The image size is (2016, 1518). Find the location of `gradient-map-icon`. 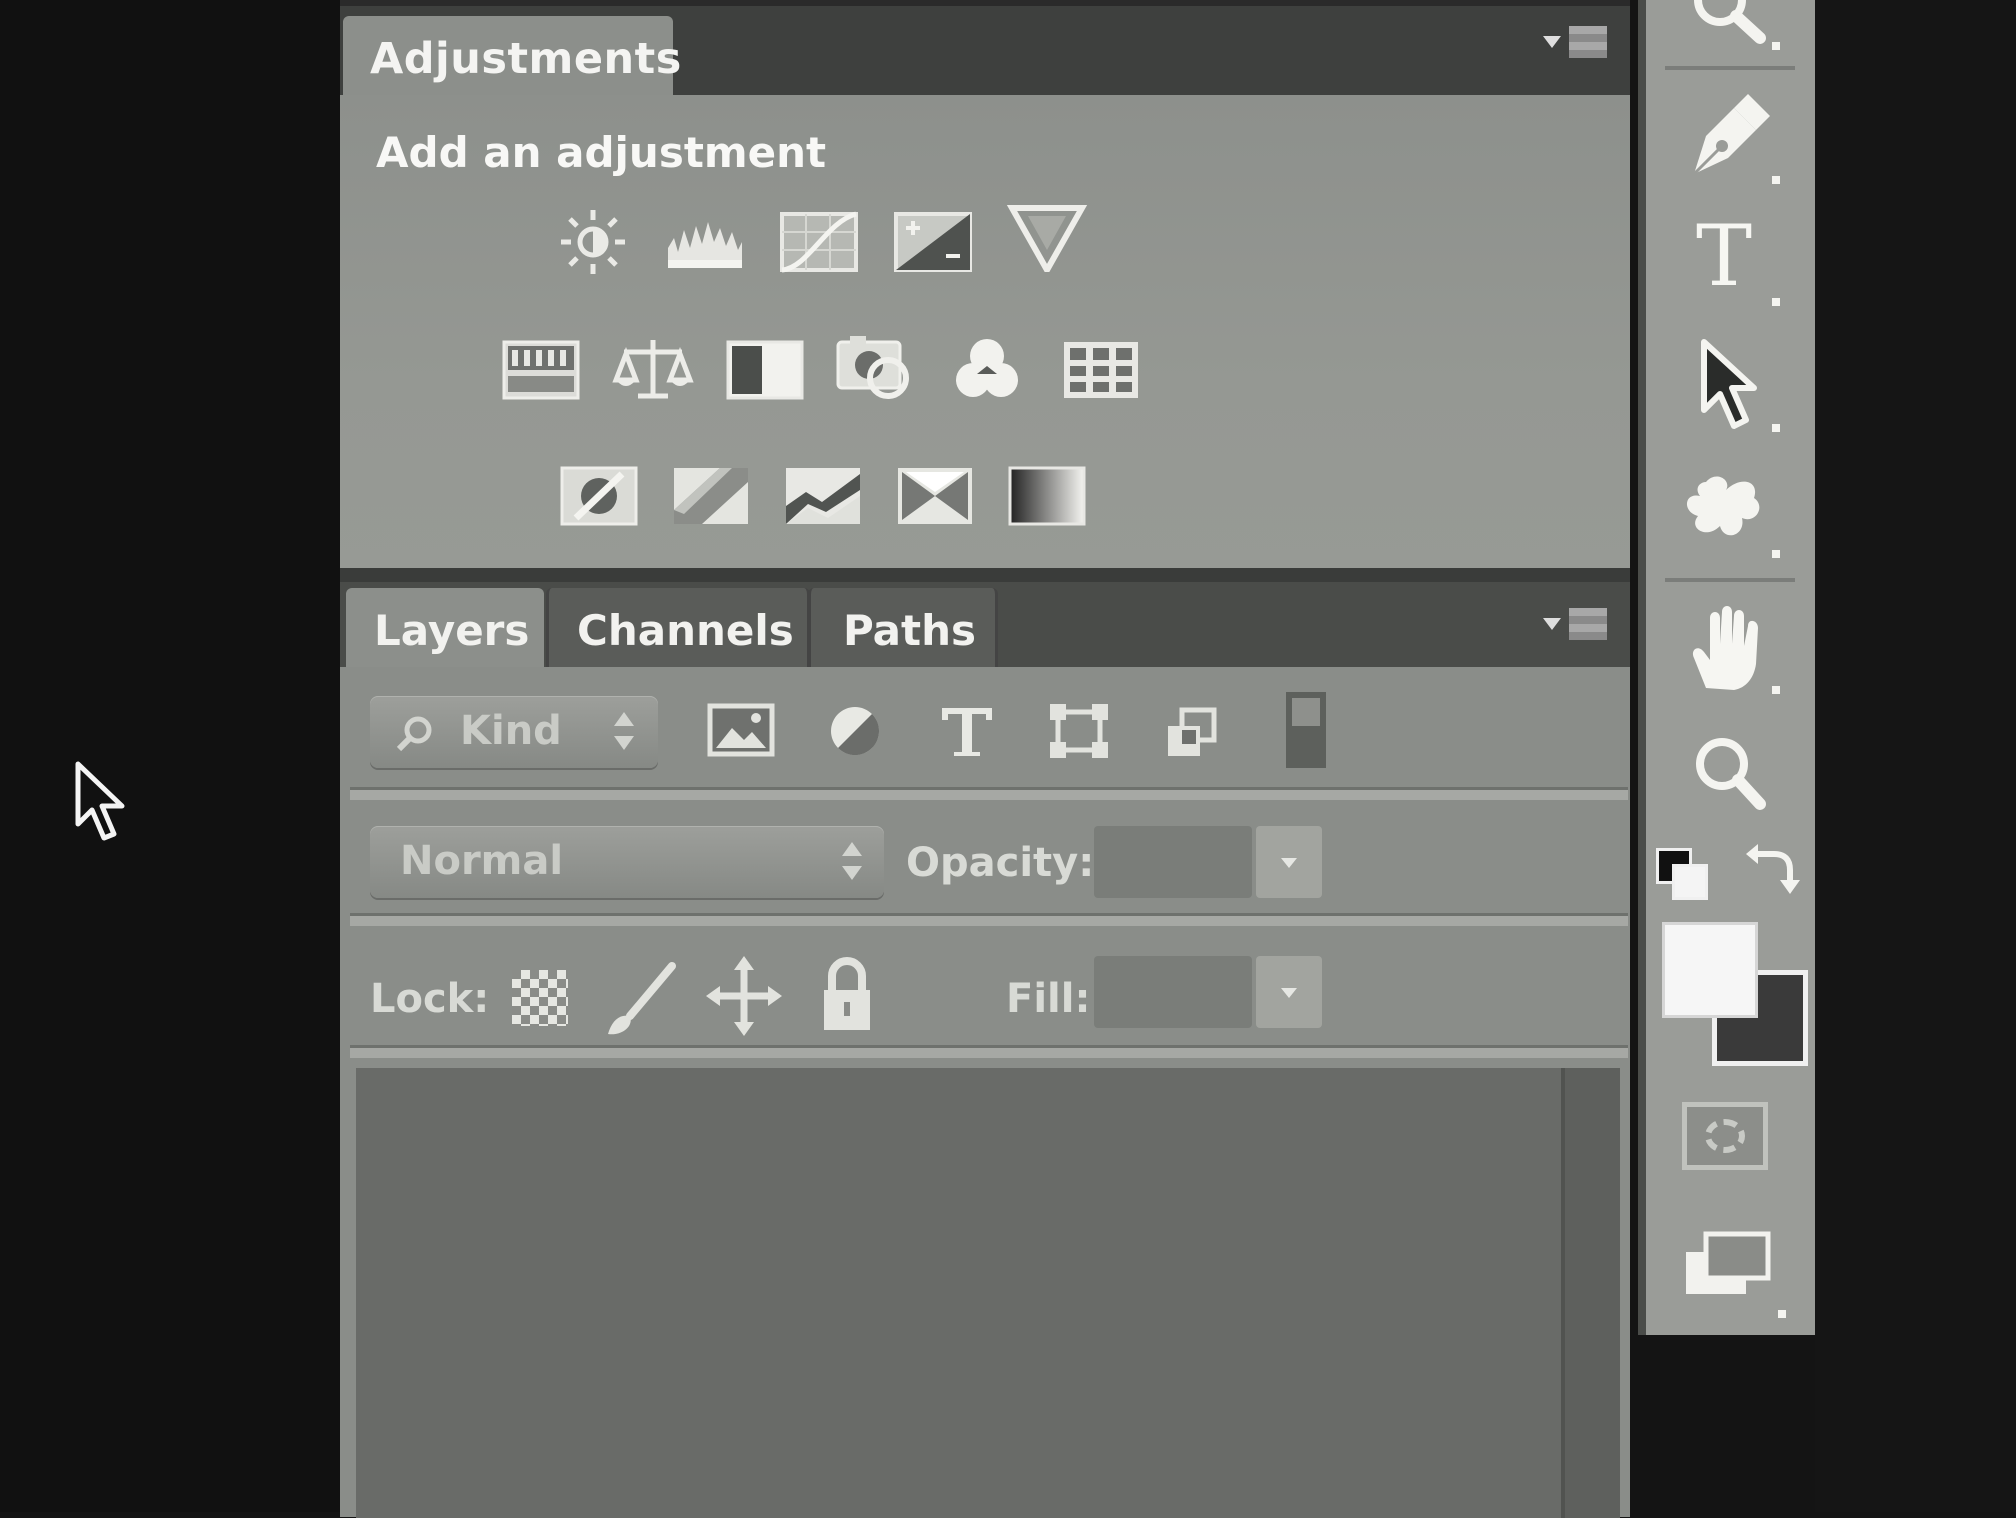

gradient-map-icon is located at coordinates (1047, 496).